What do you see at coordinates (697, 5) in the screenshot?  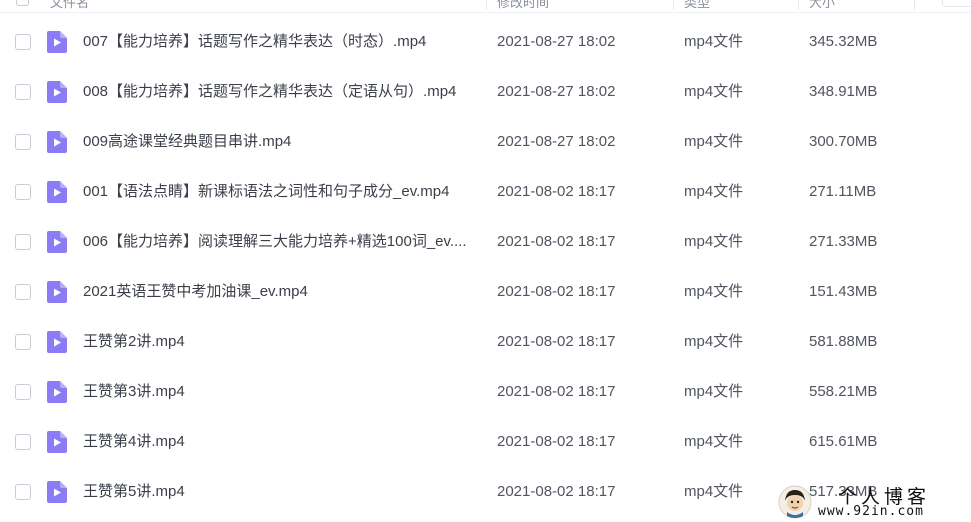 I see `column-header-type: 类型` at bounding box center [697, 5].